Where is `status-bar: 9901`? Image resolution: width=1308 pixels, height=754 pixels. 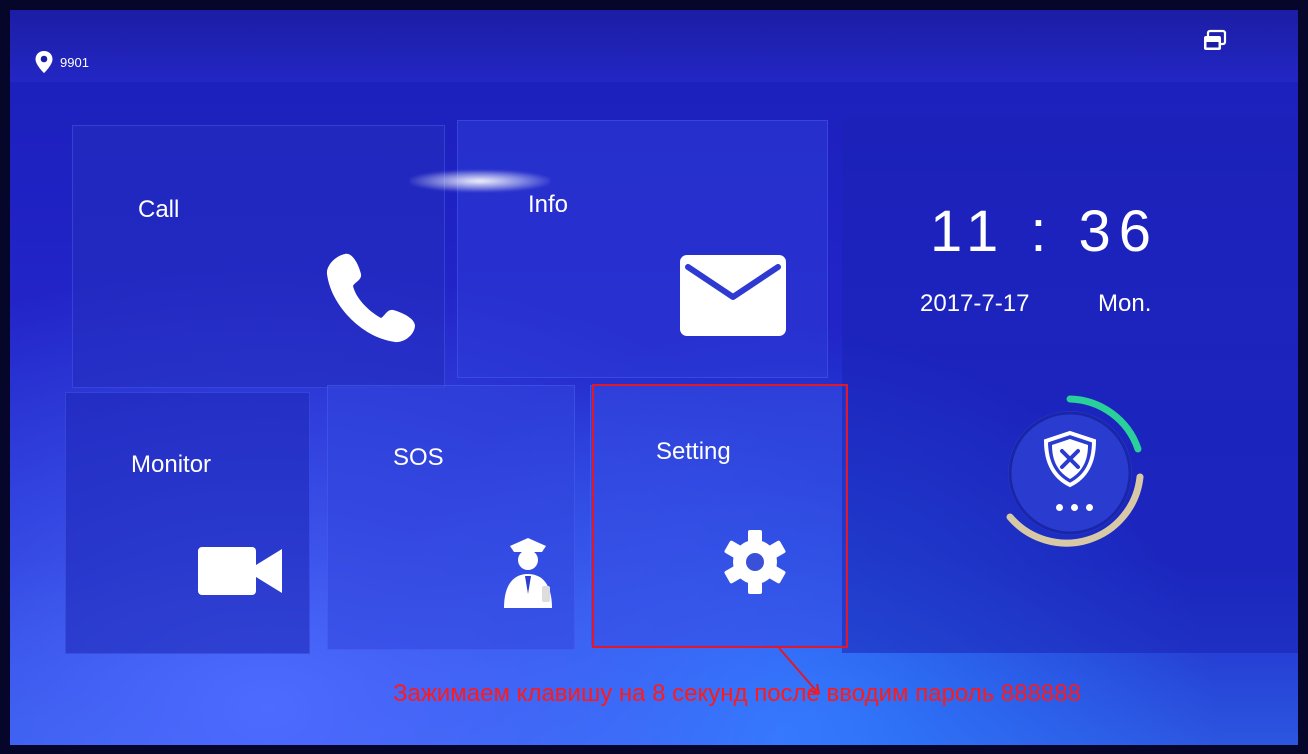 status-bar: 9901 is located at coordinates (654, 46).